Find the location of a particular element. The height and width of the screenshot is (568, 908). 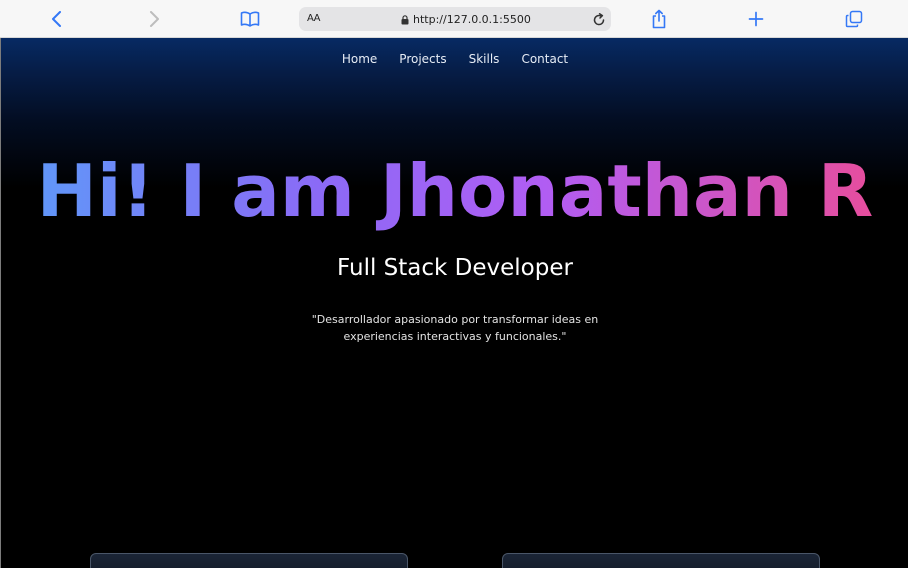

text-size-button: AA is located at coordinates (313, 19).